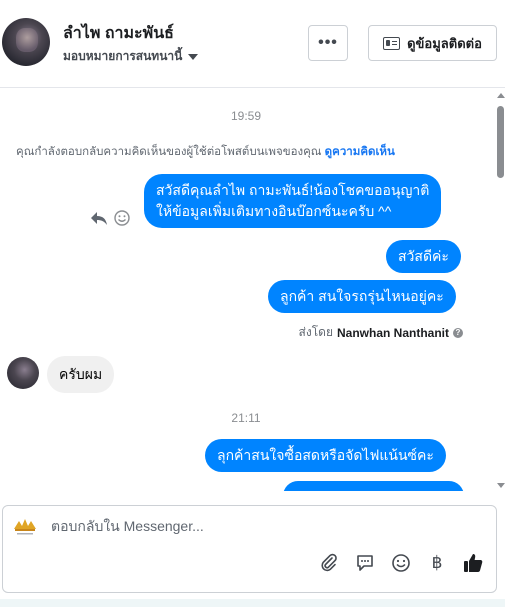 The width and height of the screenshot is (505, 607). I want to click on outgoing-message: สวัสดีค่ะ, so click(423, 256).